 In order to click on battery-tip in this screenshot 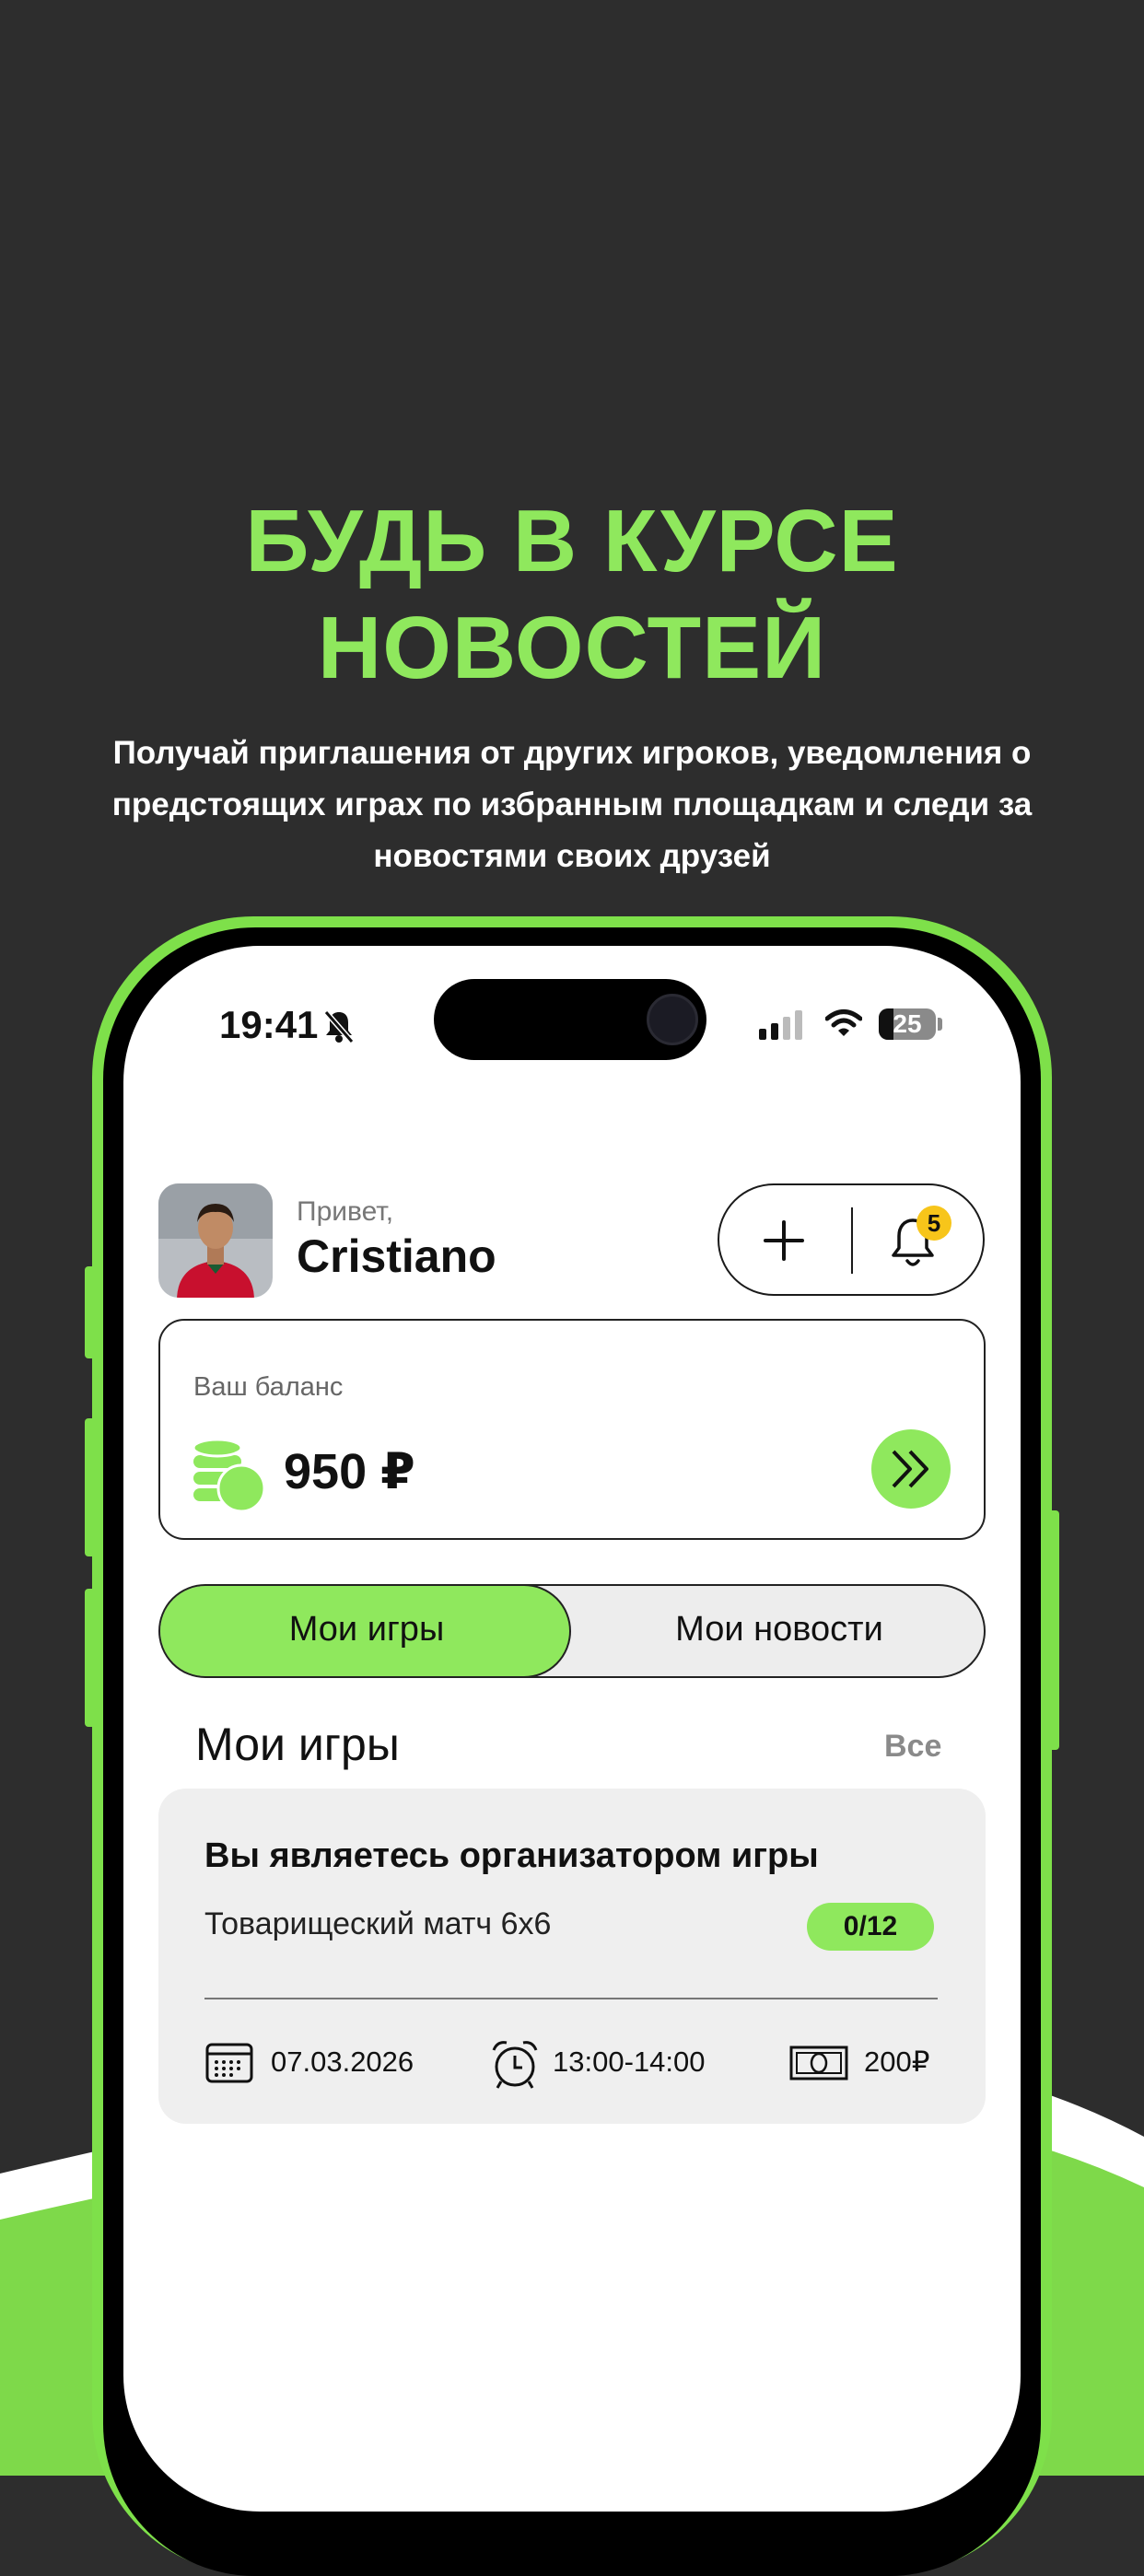, I will do `click(940, 1024)`.